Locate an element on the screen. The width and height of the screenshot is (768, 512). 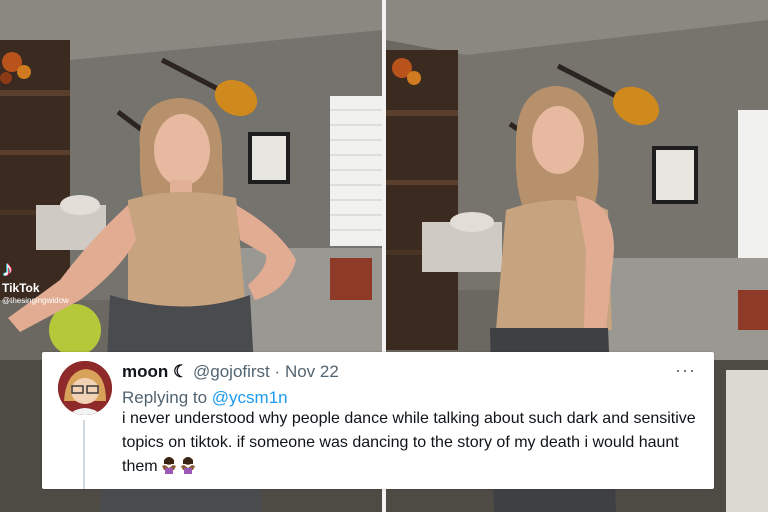
moon-icon: ☾ is located at coordinates (181, 371).